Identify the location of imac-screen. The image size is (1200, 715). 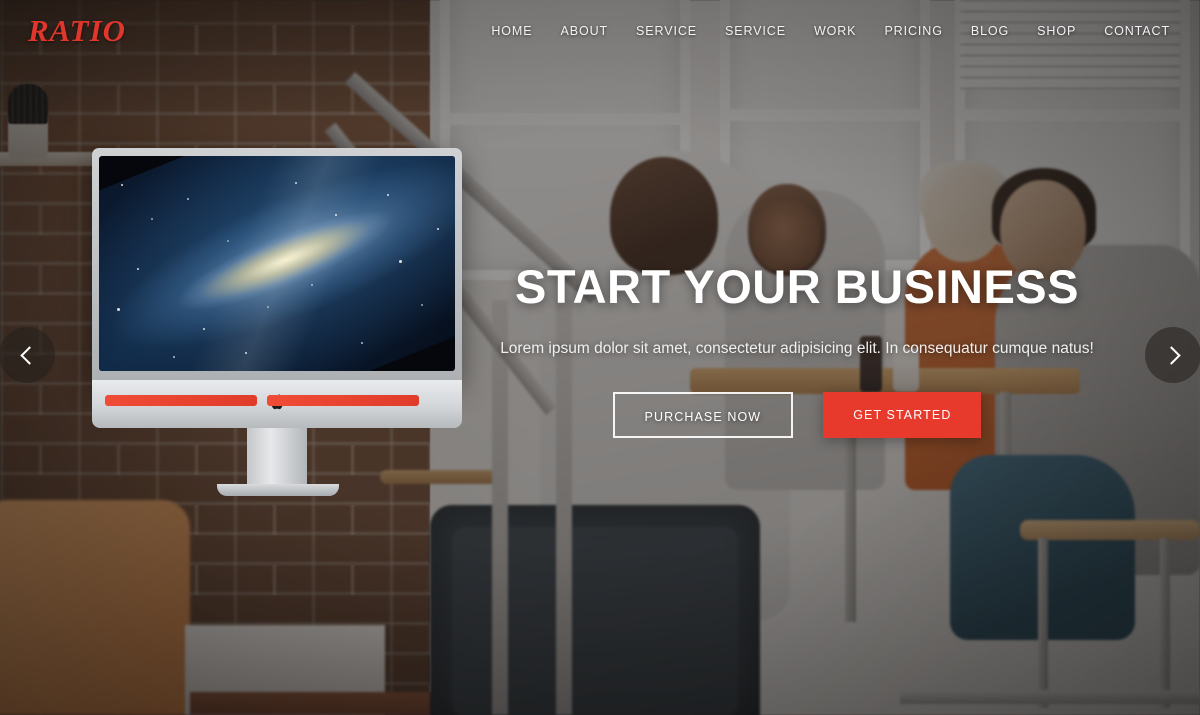
(277, 263).